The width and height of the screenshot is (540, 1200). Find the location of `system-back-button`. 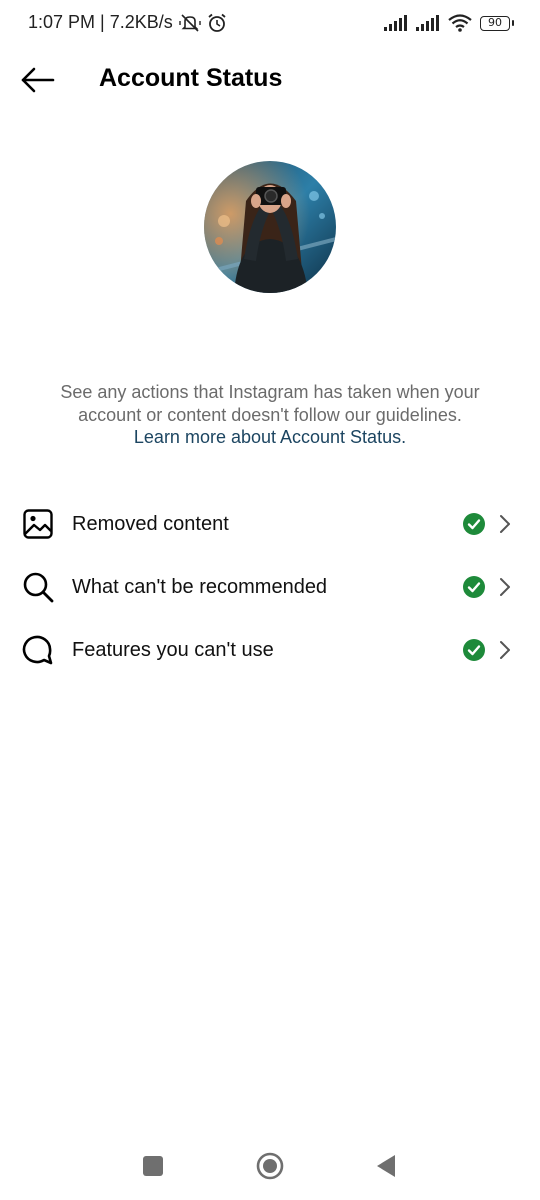

system-back-button is located at coordinates (386, 1166).